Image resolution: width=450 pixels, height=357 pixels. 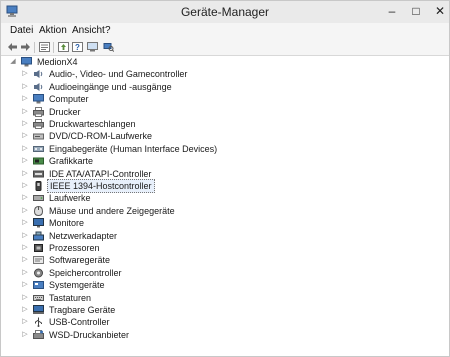 I want to click on tree-item: ▷ Audioeingänge und -ausgänge, so click(x=97, y=87).